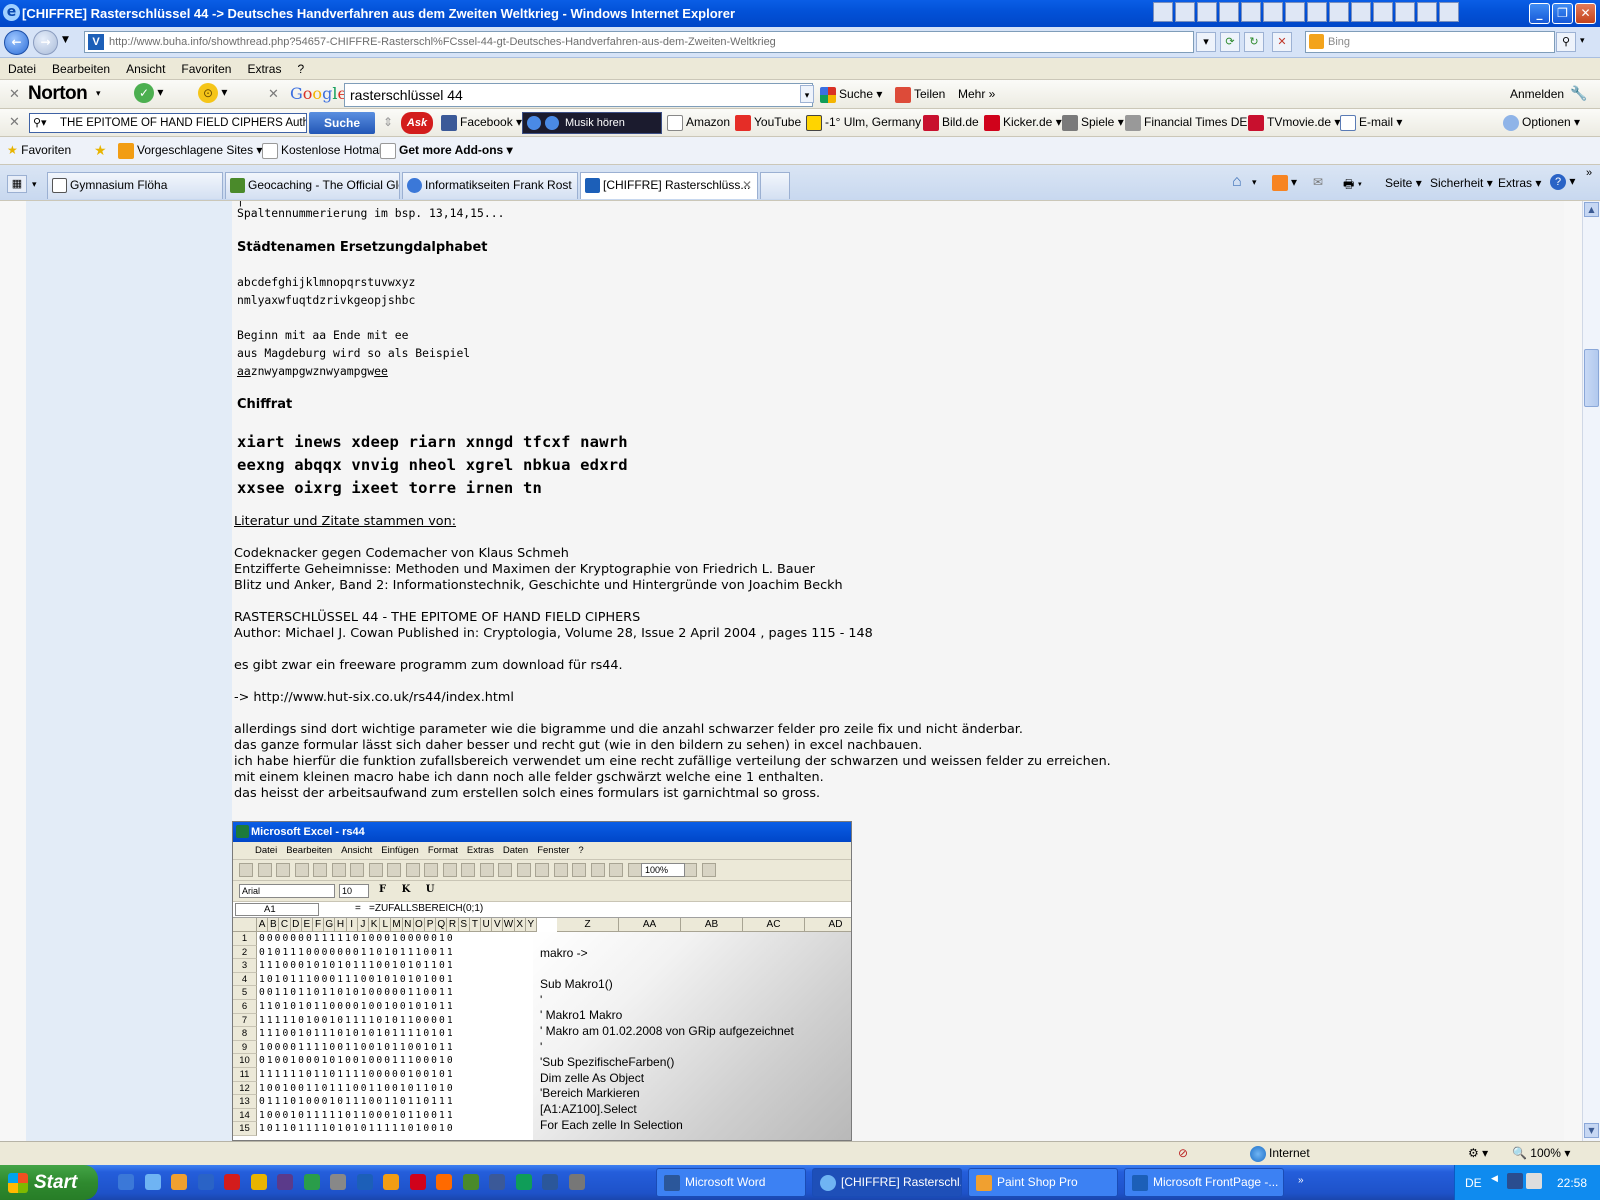 This screenshot has width=1600, height=1200. What do you see at coordinates (851, 95) in the screenshot?
I see `google-search-button: Suche ▾` at bounding box center [851, 95].